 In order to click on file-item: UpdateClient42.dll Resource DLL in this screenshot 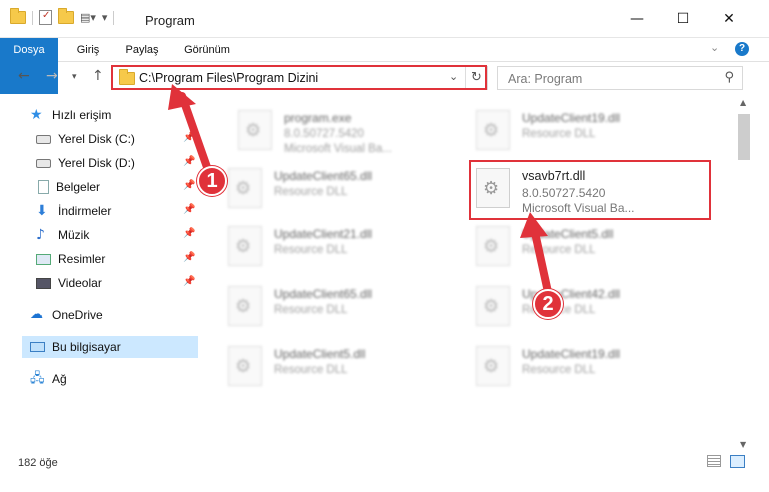, I will do `click(583, 306)`.